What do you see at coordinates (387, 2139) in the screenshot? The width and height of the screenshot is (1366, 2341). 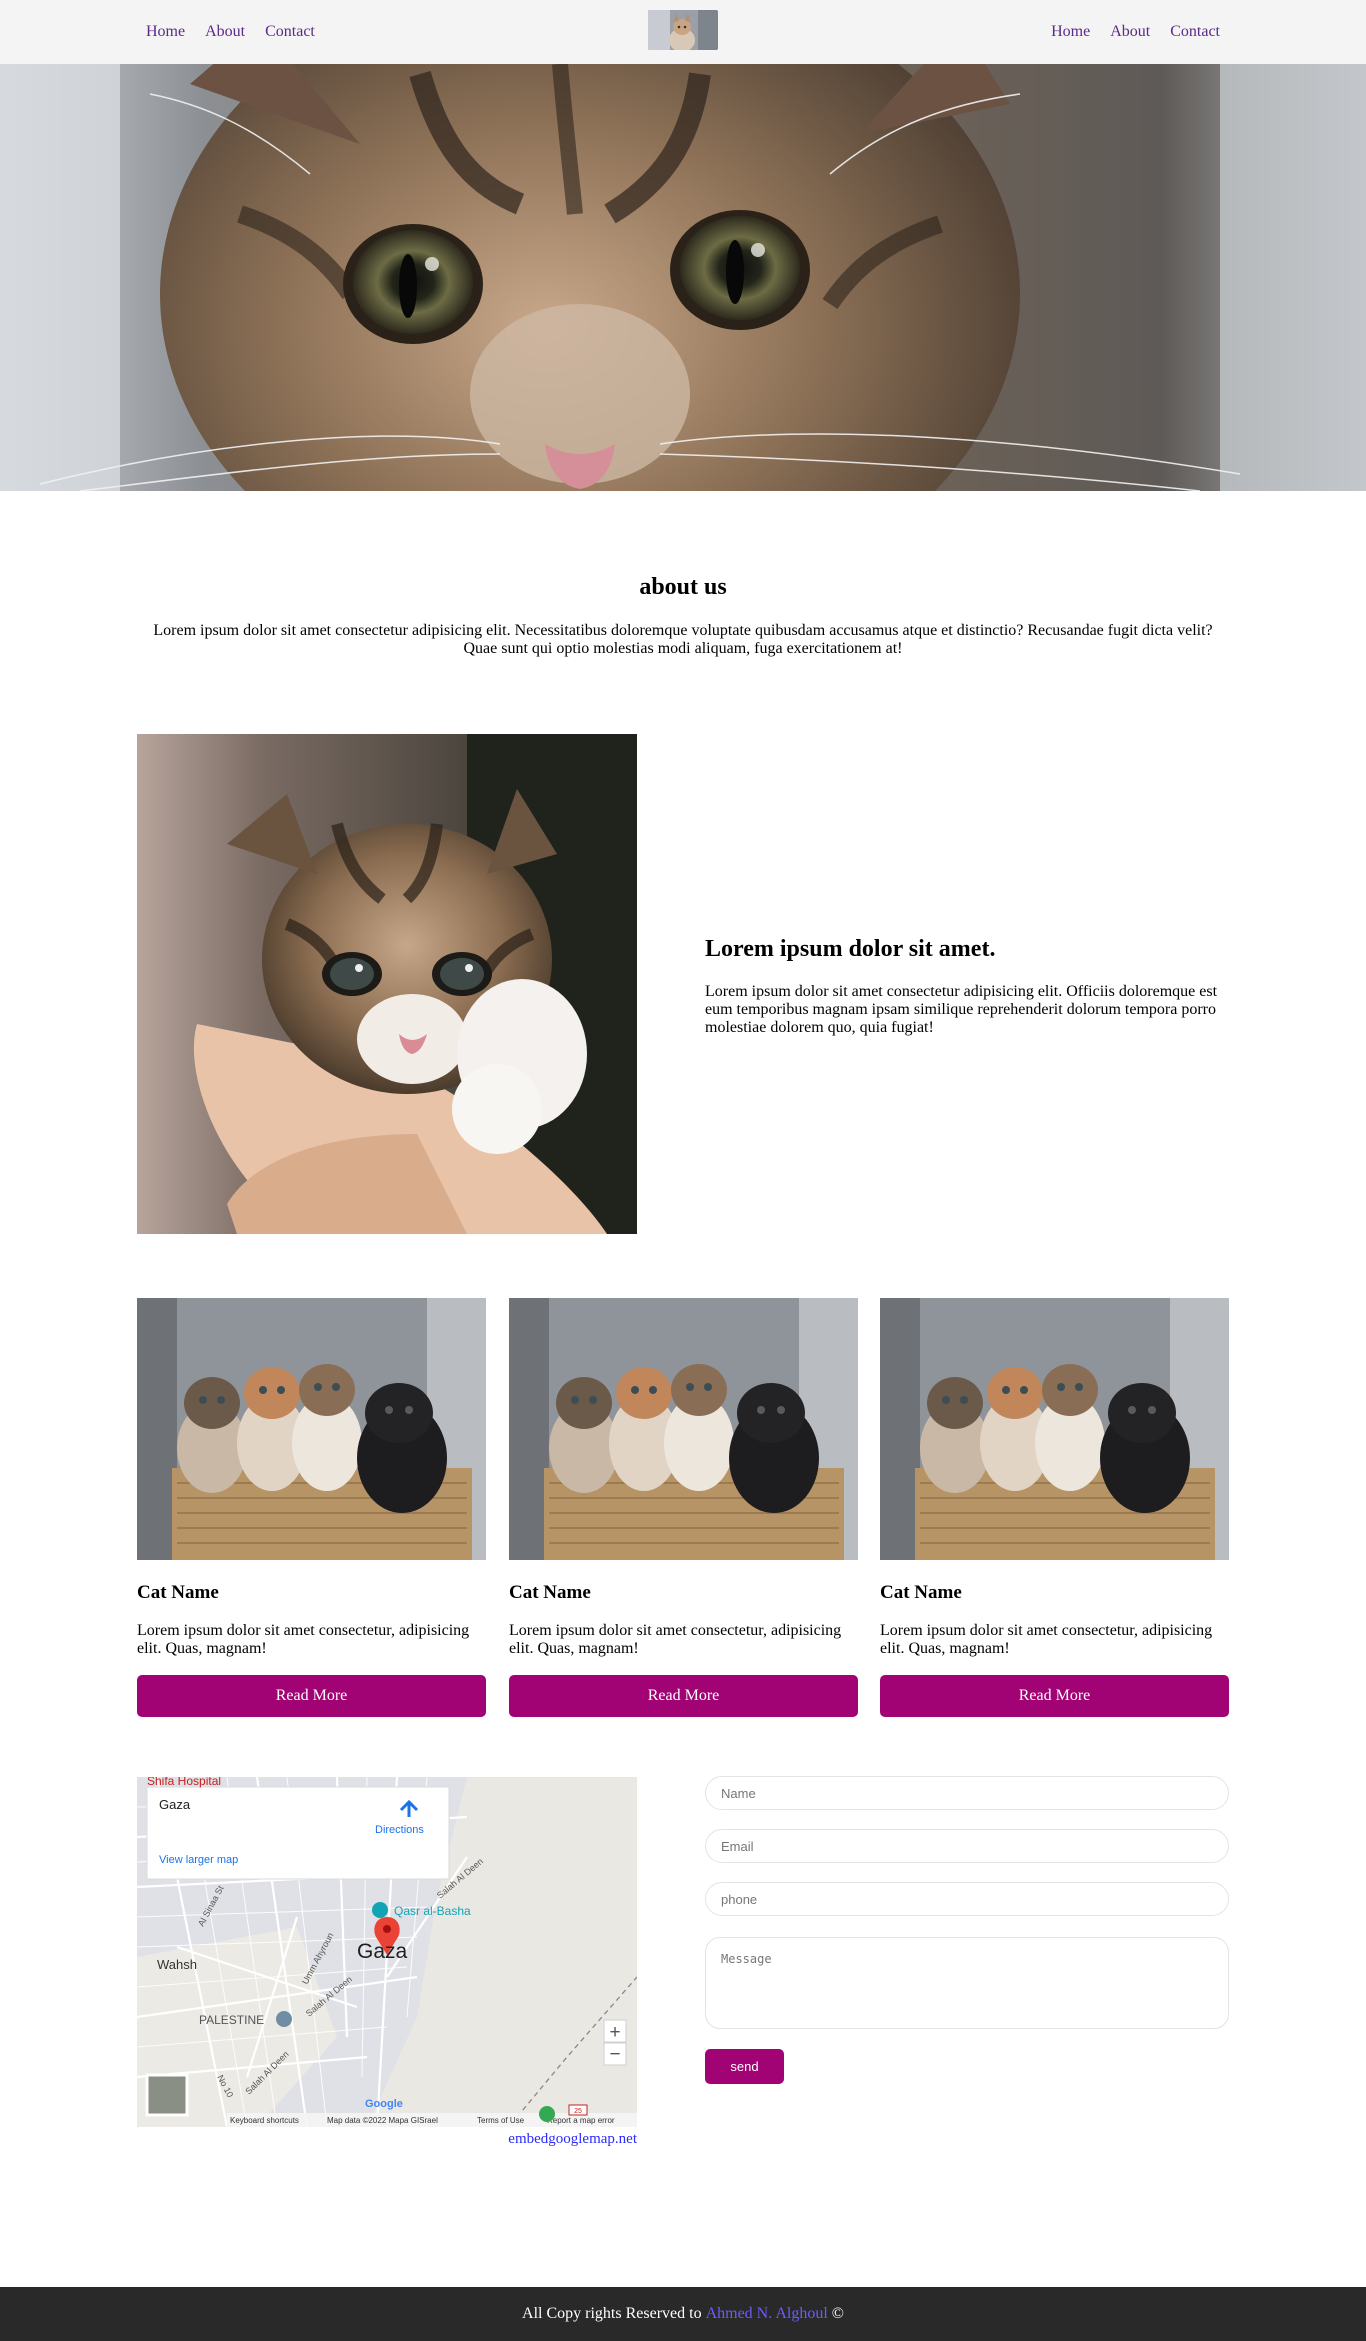 I see `embed-map-link: embedgooglemap.net` at bounding box center [387, 2139].